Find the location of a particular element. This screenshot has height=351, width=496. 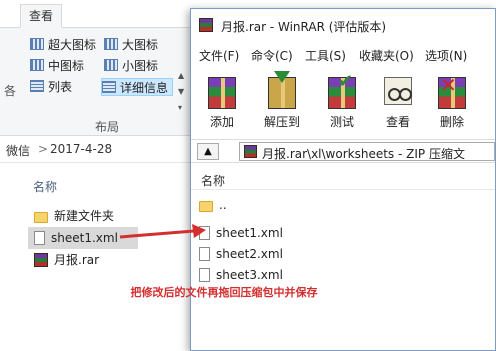

test-button: ✔ 测试 is located at coordinates (342, 102).